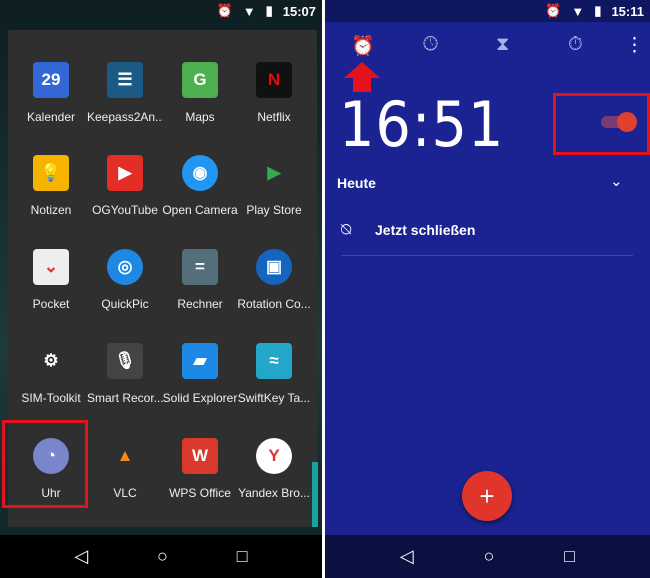 This screenshot has width=650, height=578. I want to click on app-maps: G Maps, so click(200, 93).